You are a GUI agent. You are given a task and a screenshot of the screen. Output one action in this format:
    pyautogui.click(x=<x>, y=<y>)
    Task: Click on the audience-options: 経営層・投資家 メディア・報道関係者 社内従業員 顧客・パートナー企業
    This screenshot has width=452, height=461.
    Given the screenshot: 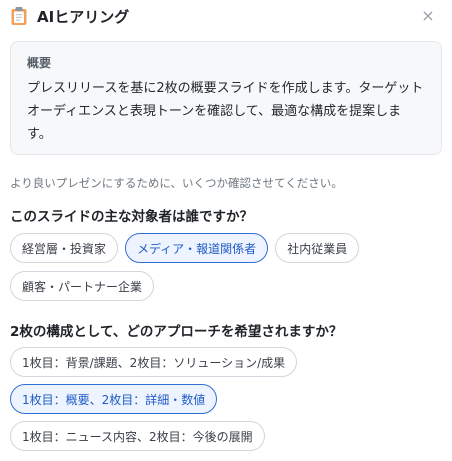 What is the action you would take?
    pyautogui.click(x=226, y=267)
    